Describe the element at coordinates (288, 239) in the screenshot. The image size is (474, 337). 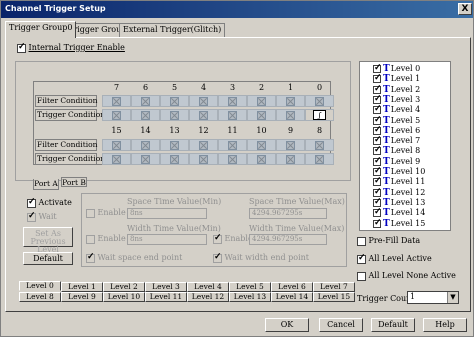
I see `width-max-field: 4294.967295s` at that location.